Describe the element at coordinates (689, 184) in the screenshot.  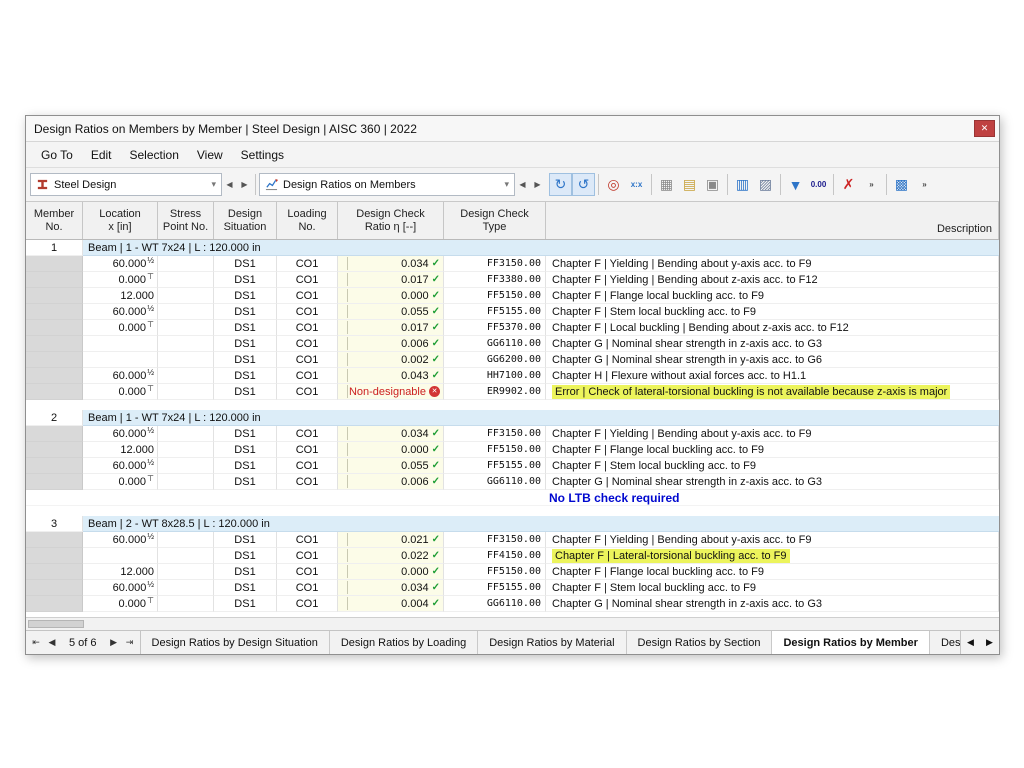
I see `table-container-icon: ▤` at that location.